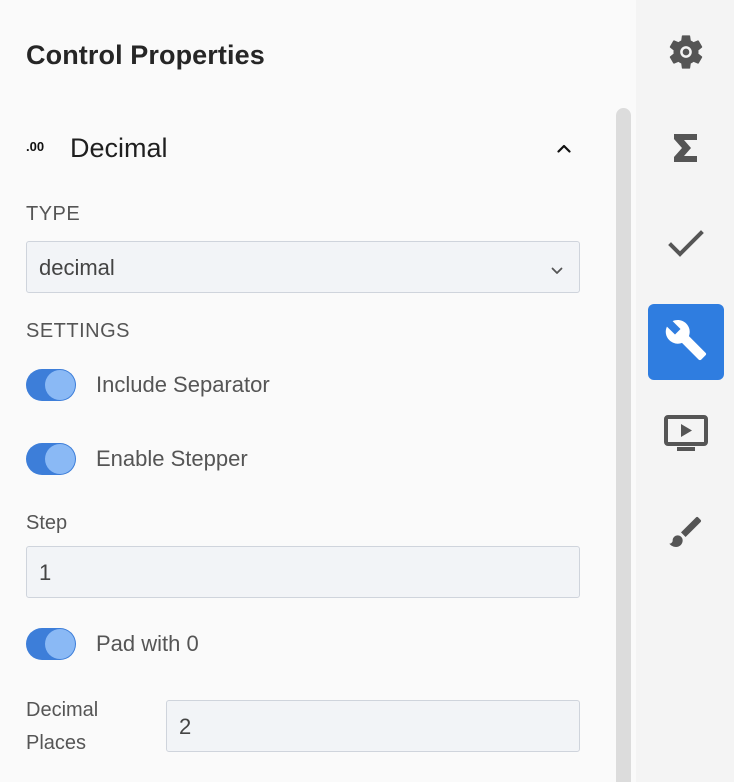  I want to click on sigma-tab-button, so click(686, 150).